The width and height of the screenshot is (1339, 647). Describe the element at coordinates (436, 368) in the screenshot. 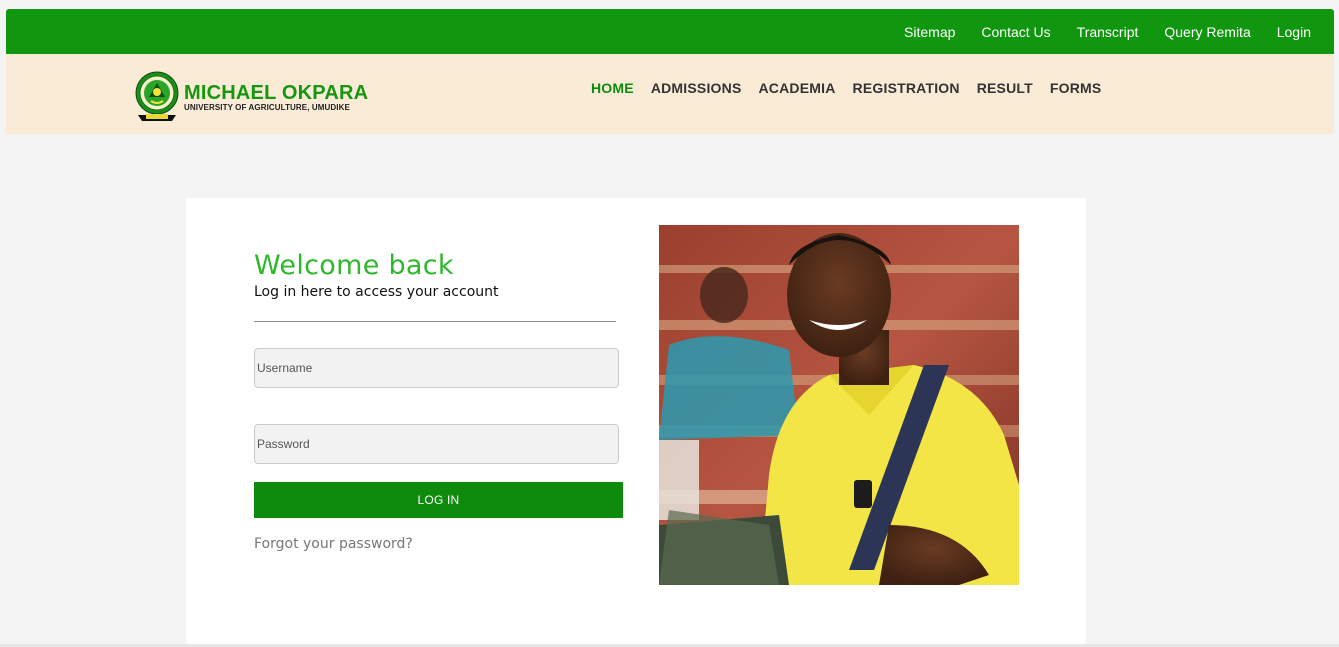

I see `username-input` at that location.